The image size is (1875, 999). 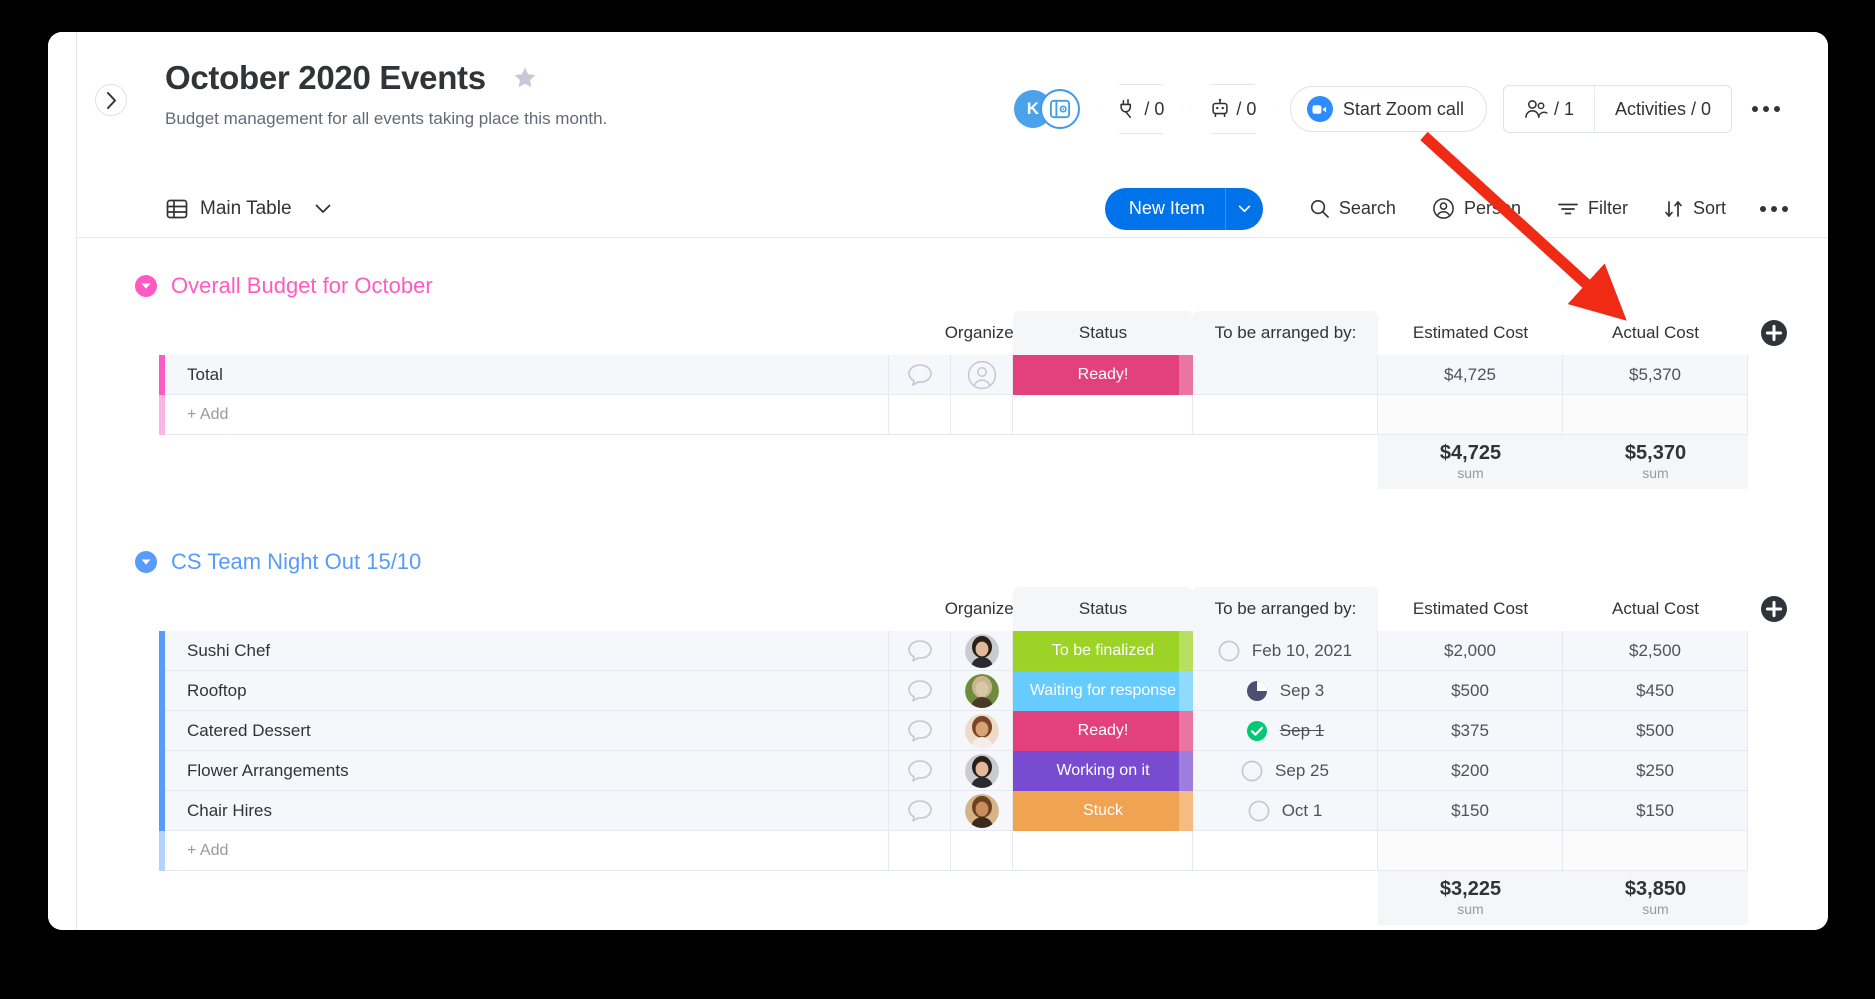 What do you see at coordinates (323, 209) in the screenshot?
I see `chevron-down-icon` at bounding box center [323, 209].